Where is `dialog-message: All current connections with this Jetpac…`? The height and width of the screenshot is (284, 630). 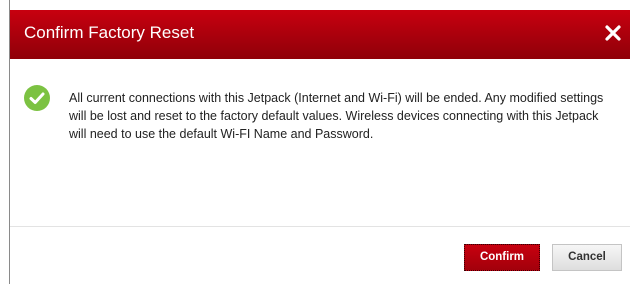
dialog-message: All current connections with this Jetpac… is located at coordinates (336, 116).